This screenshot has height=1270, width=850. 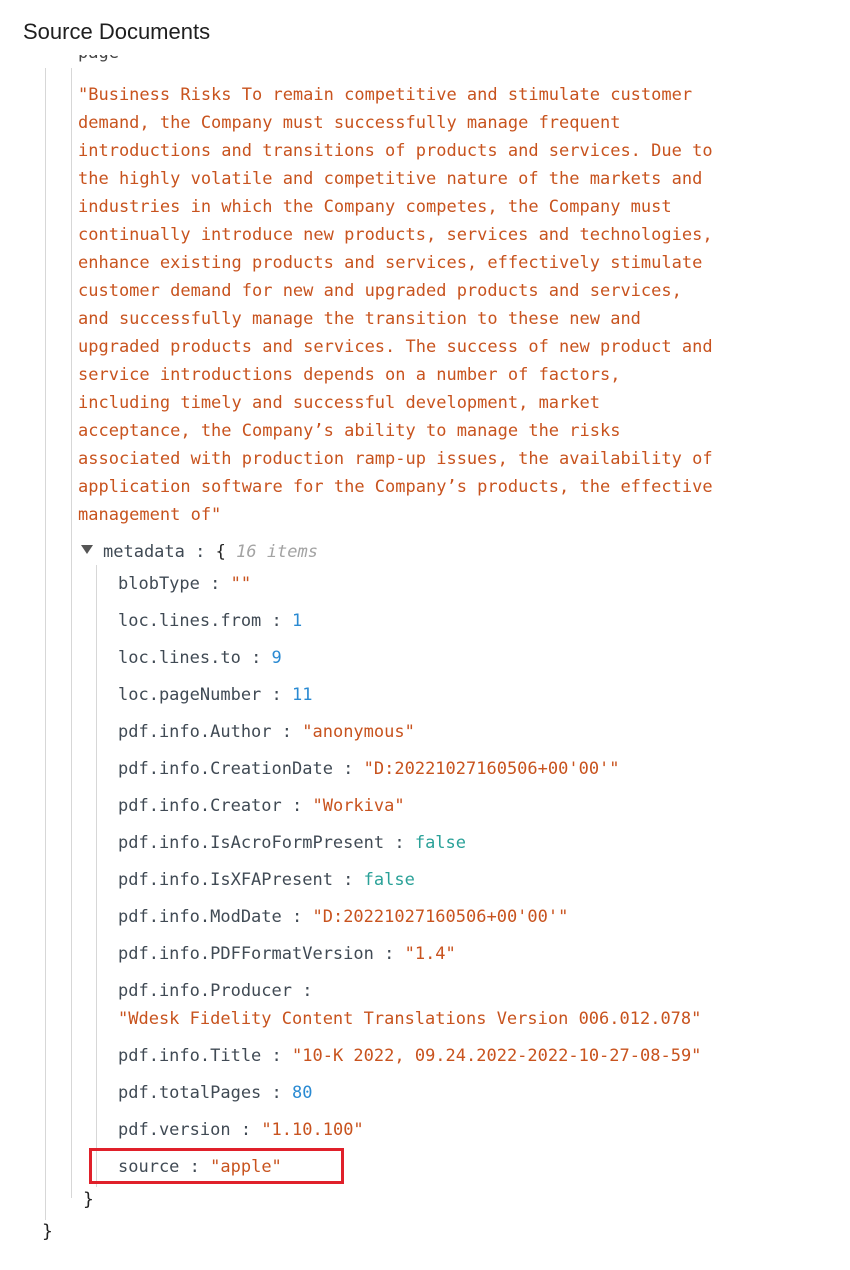 What do you see at coordinates (195, 732) in the screenshot?
I see `field-key: pdf.info.Author` at bounding box center [195, 732].